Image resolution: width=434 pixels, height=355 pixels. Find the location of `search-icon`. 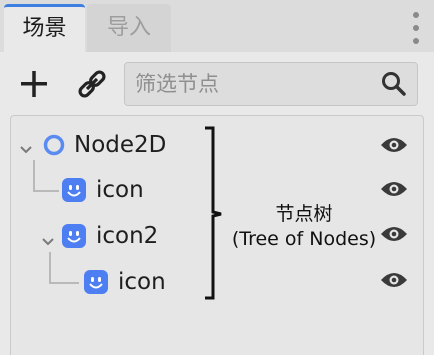

search-icon is located at coordinates (394, 84).